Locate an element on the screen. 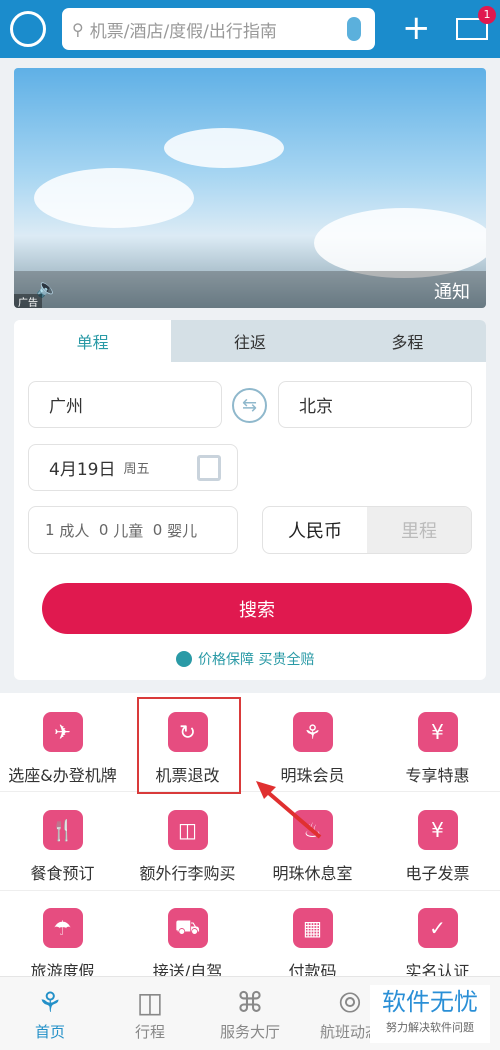 The image size is (500, 1050). service-label: 额外行李购买 is located at coordinates (187, 873).